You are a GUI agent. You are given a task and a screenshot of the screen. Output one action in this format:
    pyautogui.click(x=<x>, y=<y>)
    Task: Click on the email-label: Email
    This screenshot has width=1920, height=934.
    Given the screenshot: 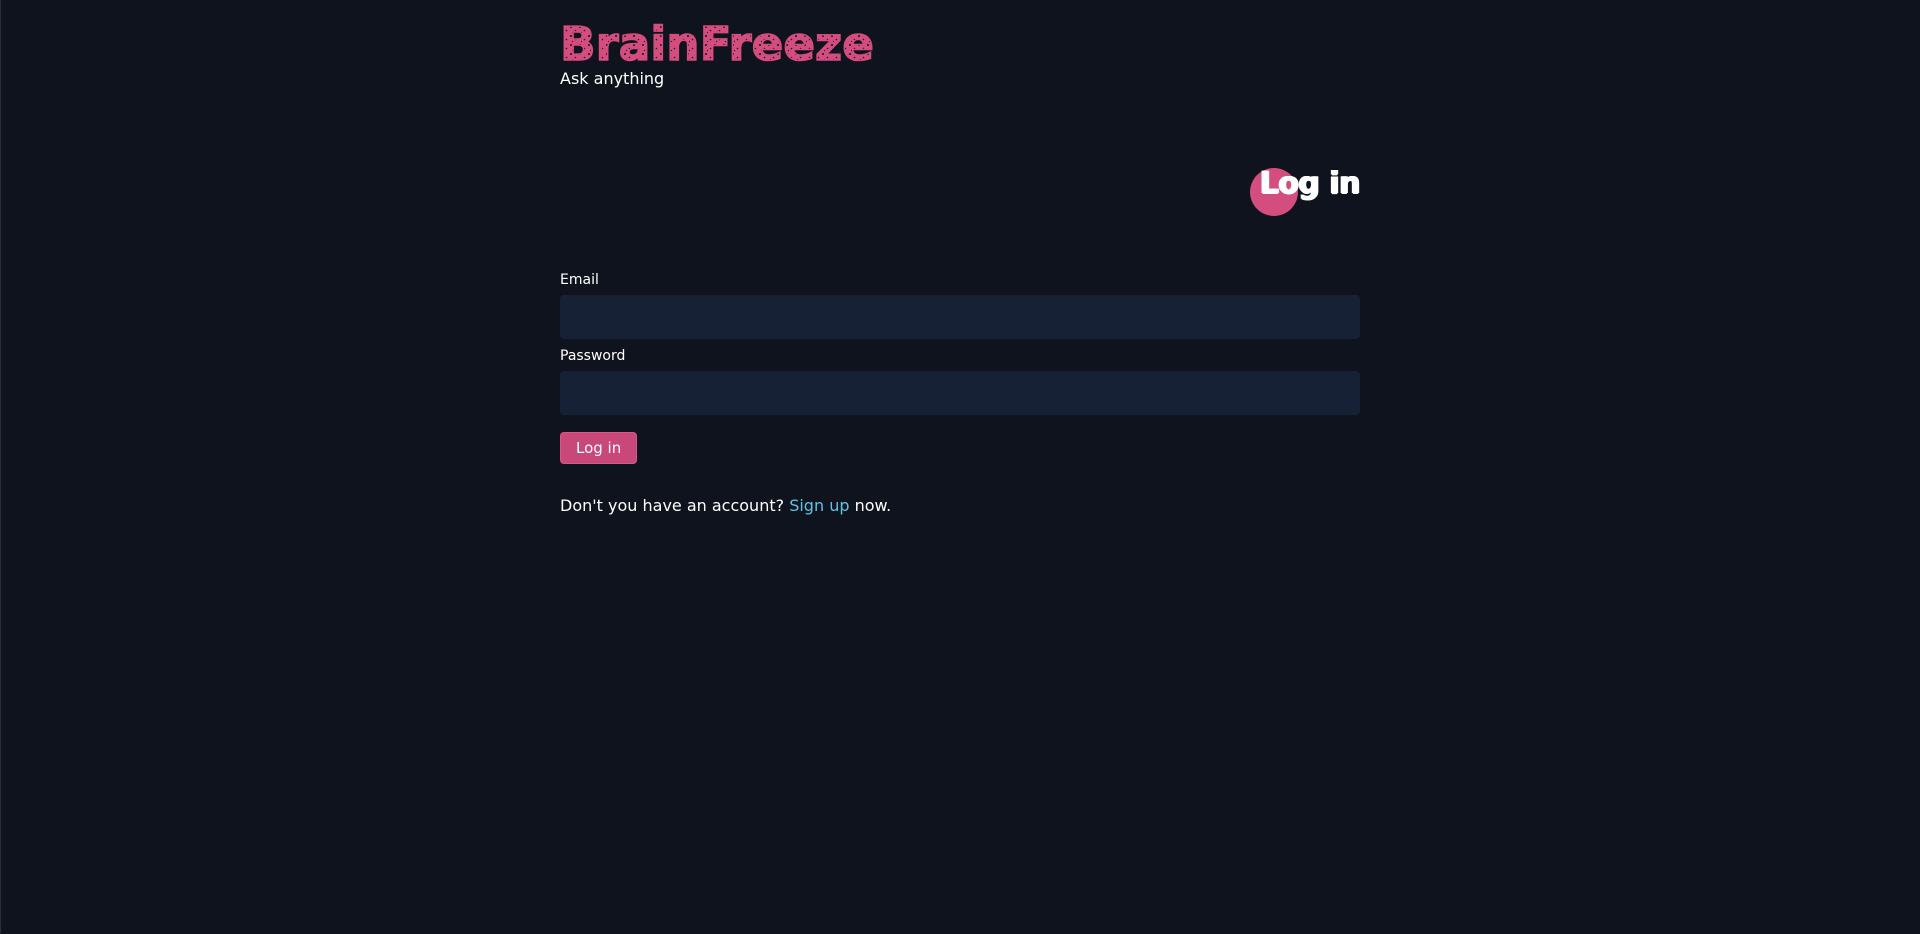 What is the action you would take?
    pyautogui.click(x=579, y=280)
    